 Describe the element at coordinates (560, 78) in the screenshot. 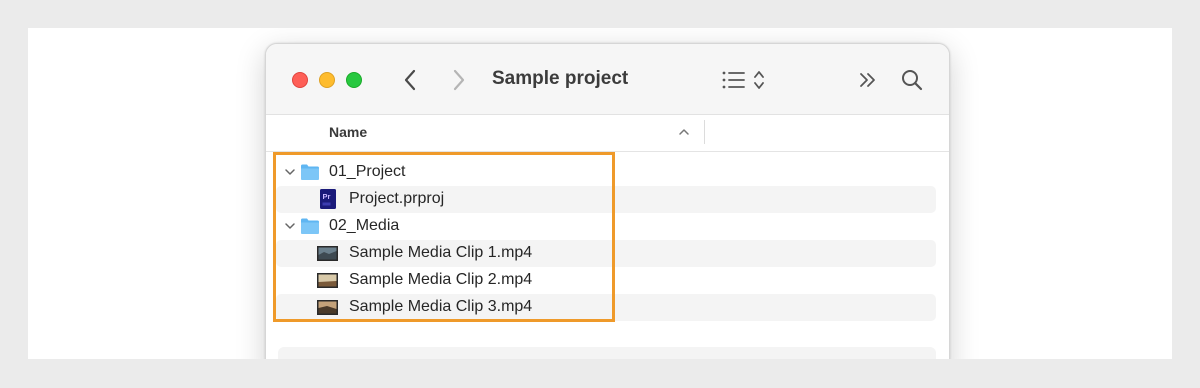

I see `window-title: Sample project` at that location.